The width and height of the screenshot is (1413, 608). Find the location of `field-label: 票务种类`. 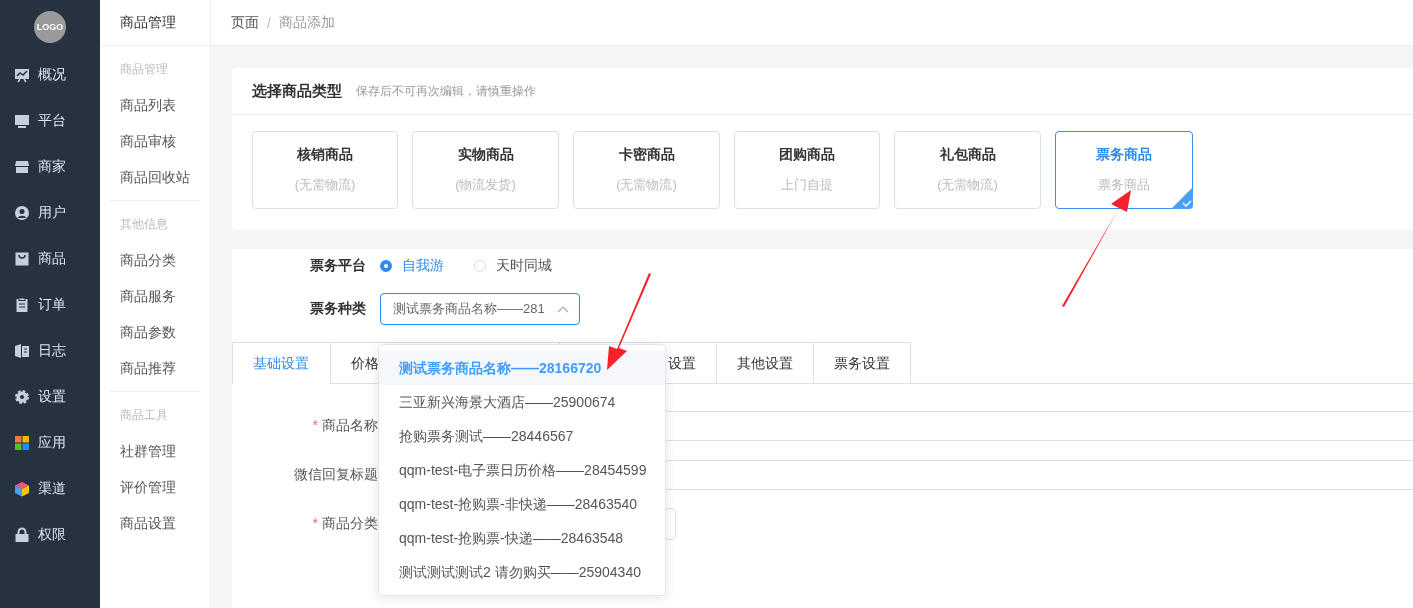

field-label: 票务种类 is located at coordinates (338, 309).